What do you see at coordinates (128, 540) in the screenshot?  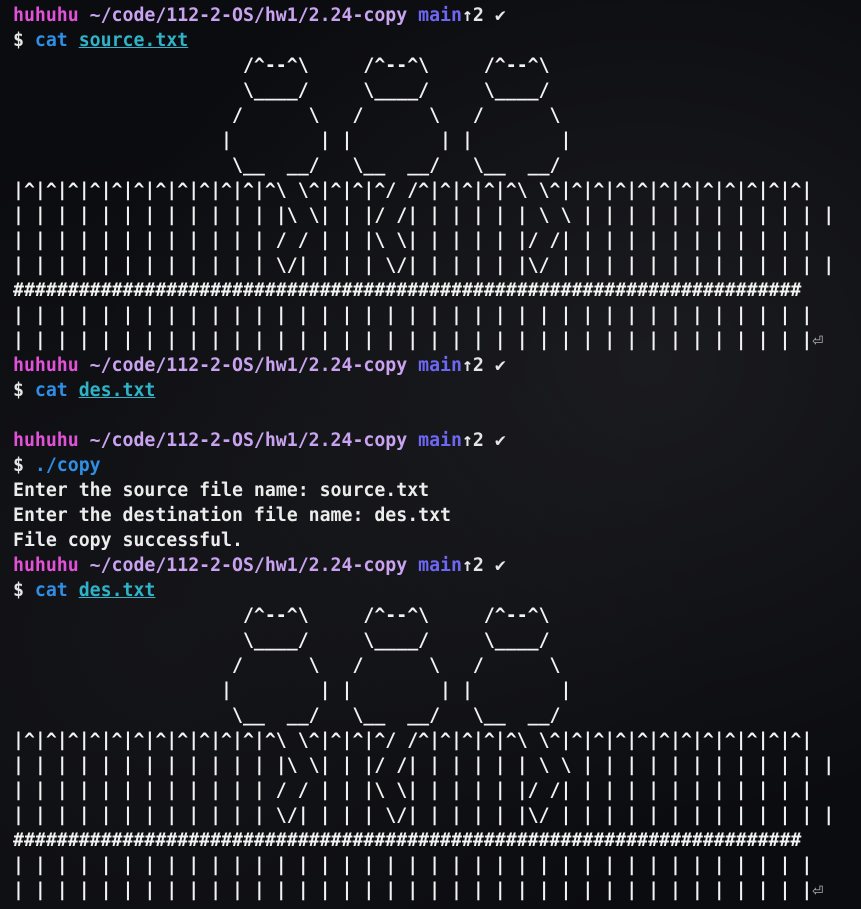 I see `program-output-line: File copy successful.` at bounding box center [128, 540].